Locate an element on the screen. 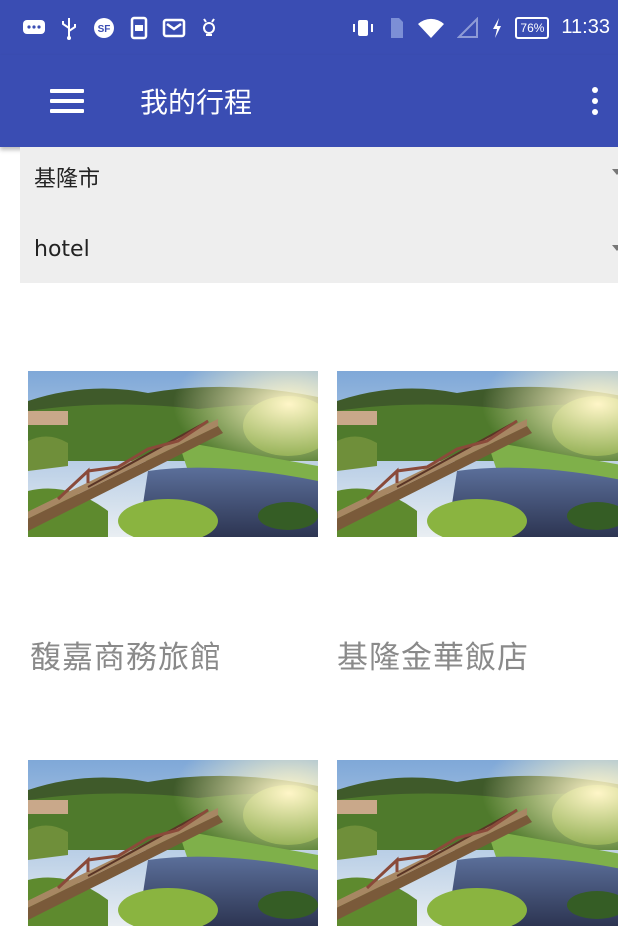 The height and width of the screenshot is (926, 618). charging-icon is located at coordinates (497, 28).